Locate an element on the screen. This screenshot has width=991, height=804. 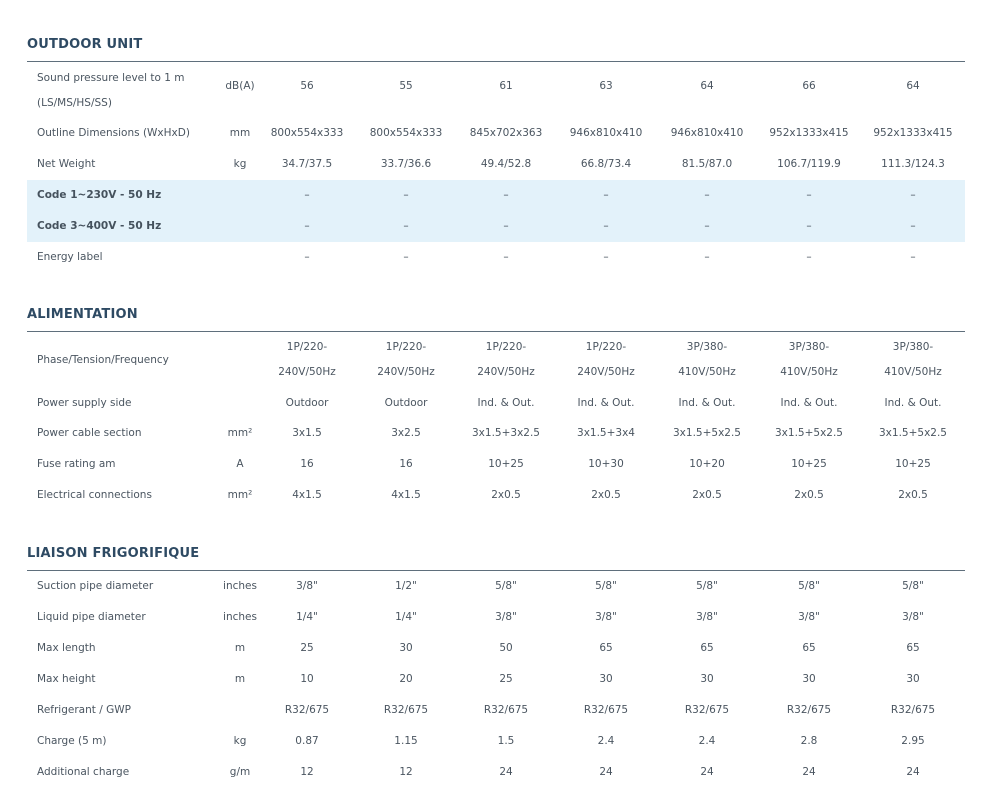
table-cell: 66.8/73.4 is located at coordinates (606, 164).